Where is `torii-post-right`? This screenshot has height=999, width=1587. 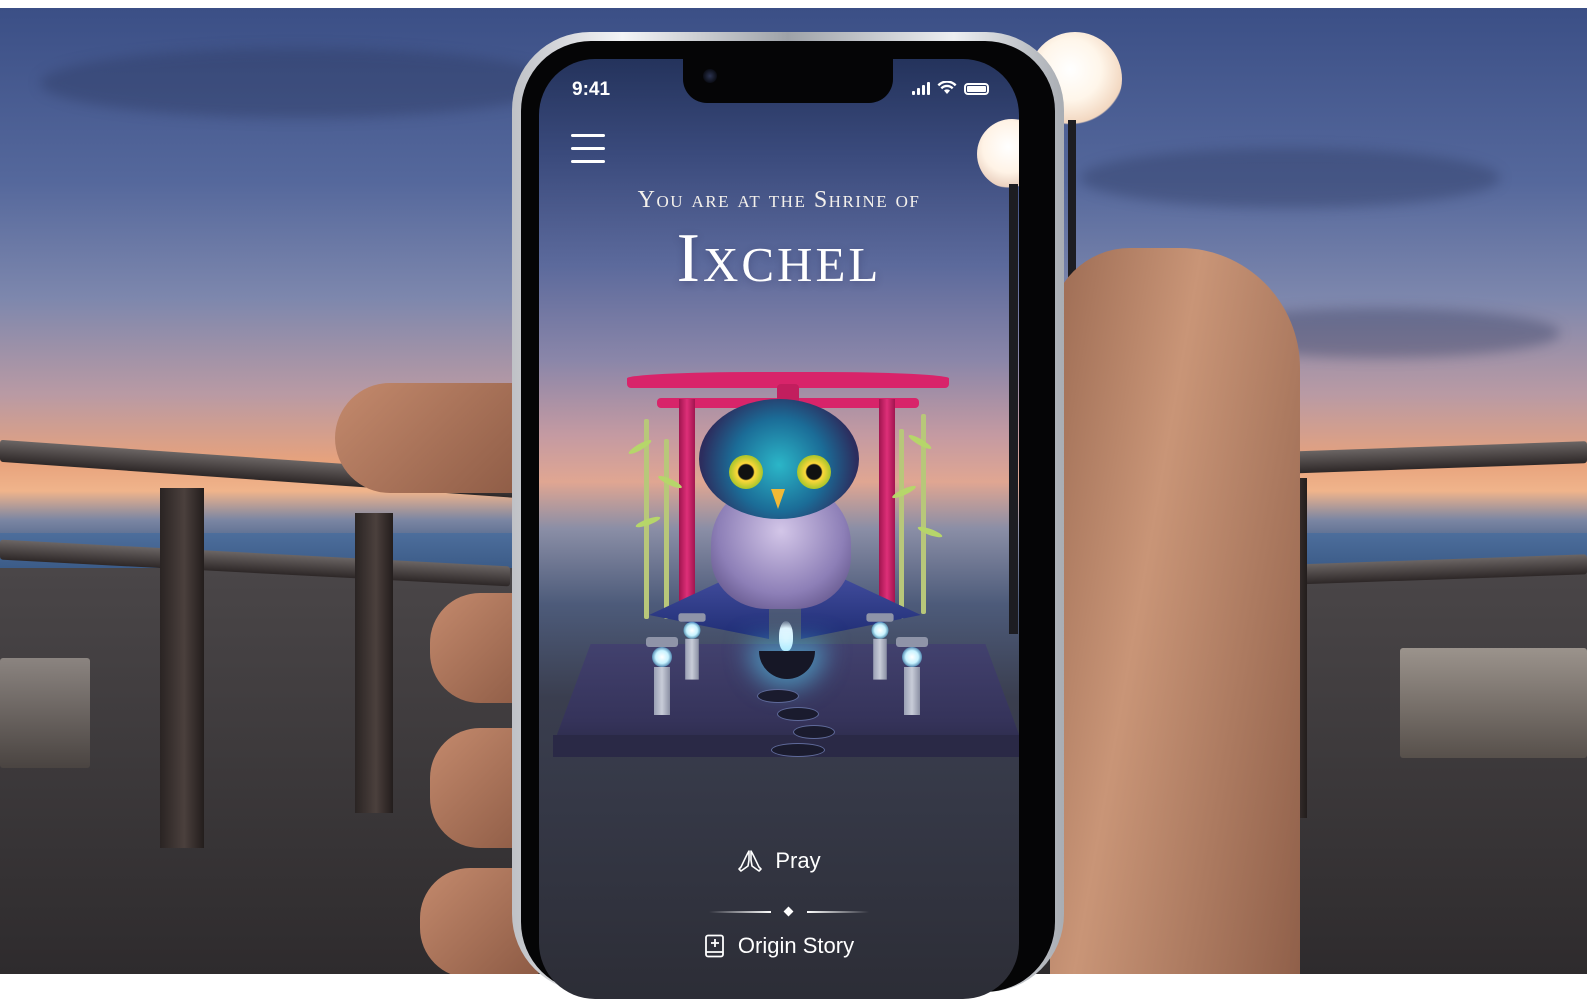
torii-post-right is located at coordinates (887, 504).